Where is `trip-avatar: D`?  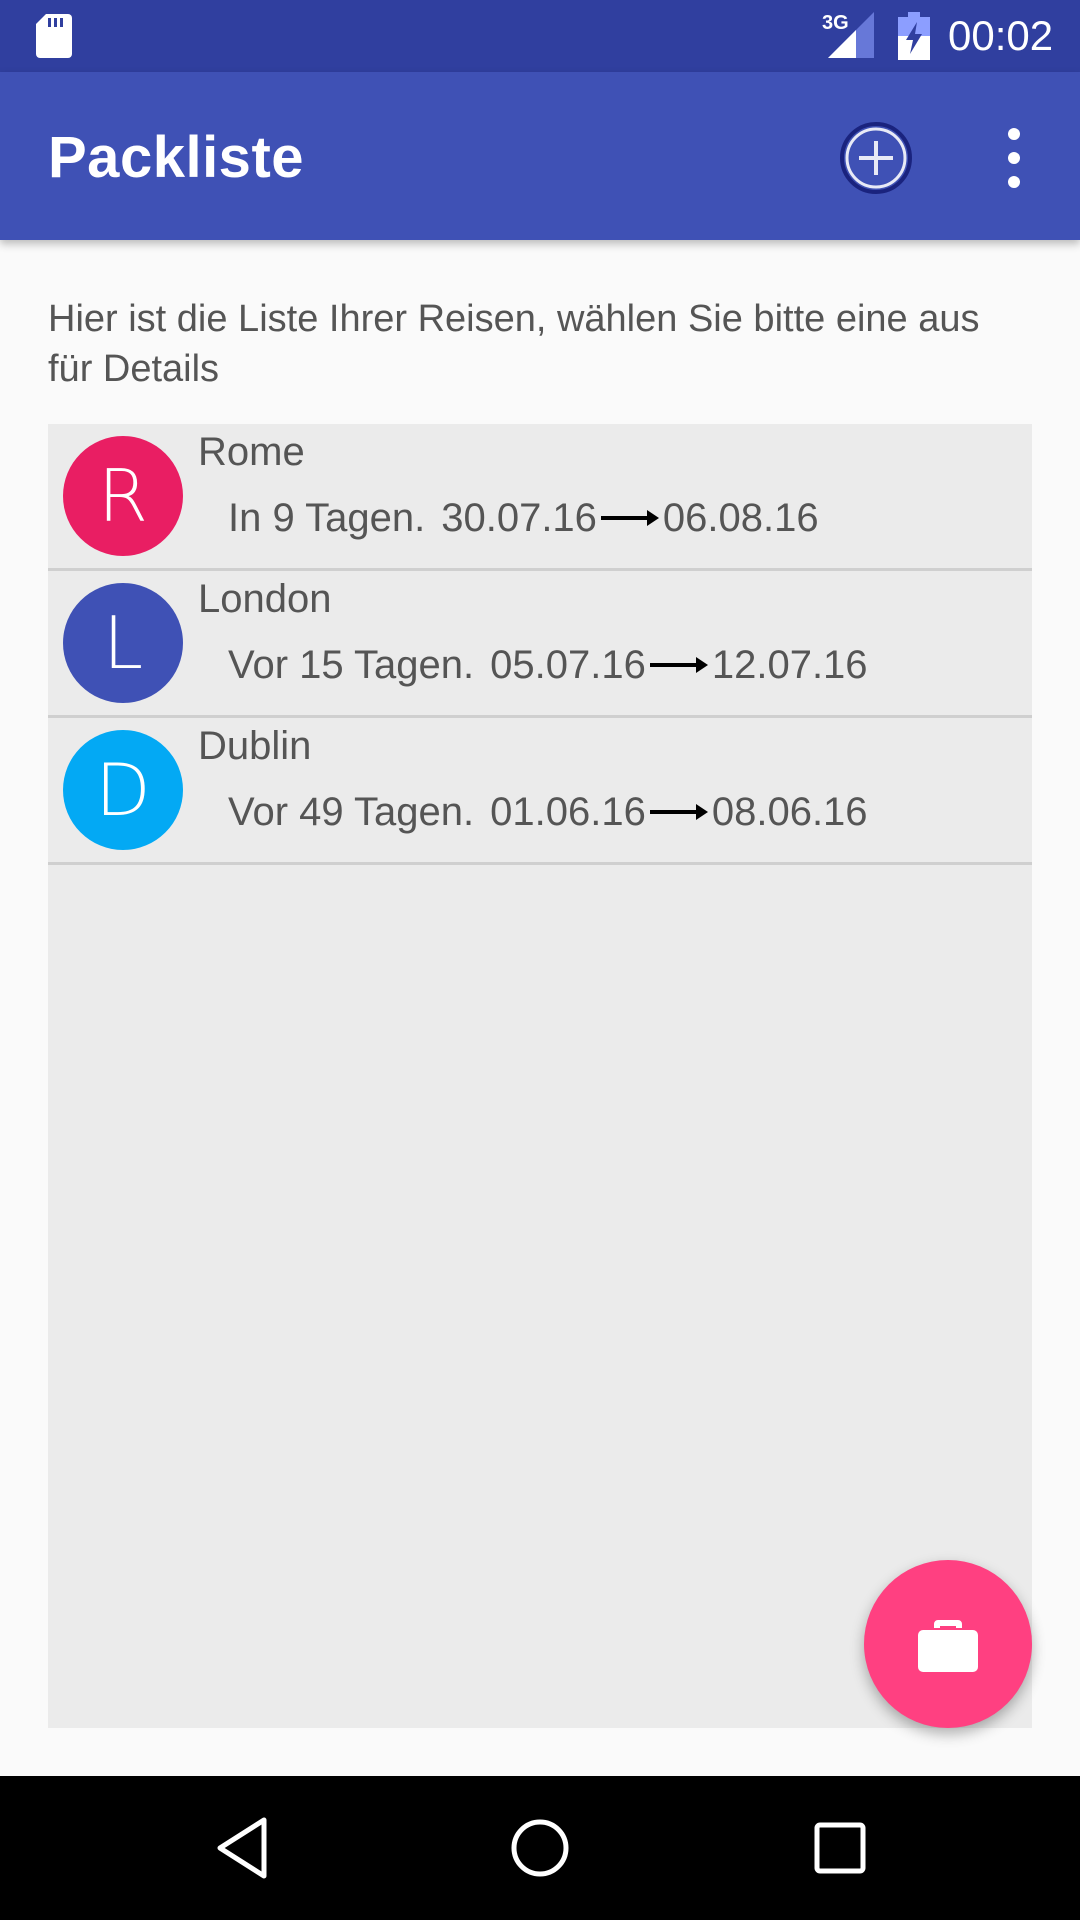
trip-avatar: D is located at coordinates (123, 790).